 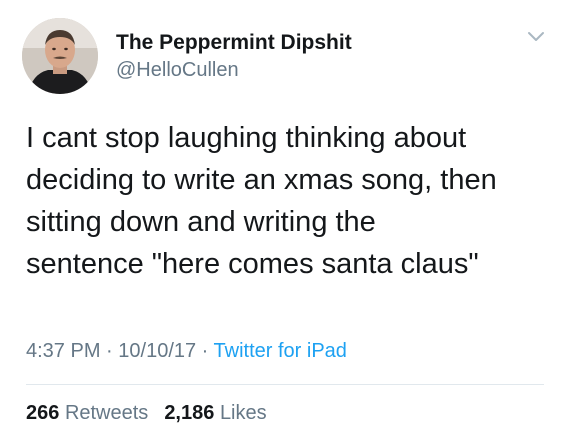 I want to click on avatar-image, so click(x=60, y=56).